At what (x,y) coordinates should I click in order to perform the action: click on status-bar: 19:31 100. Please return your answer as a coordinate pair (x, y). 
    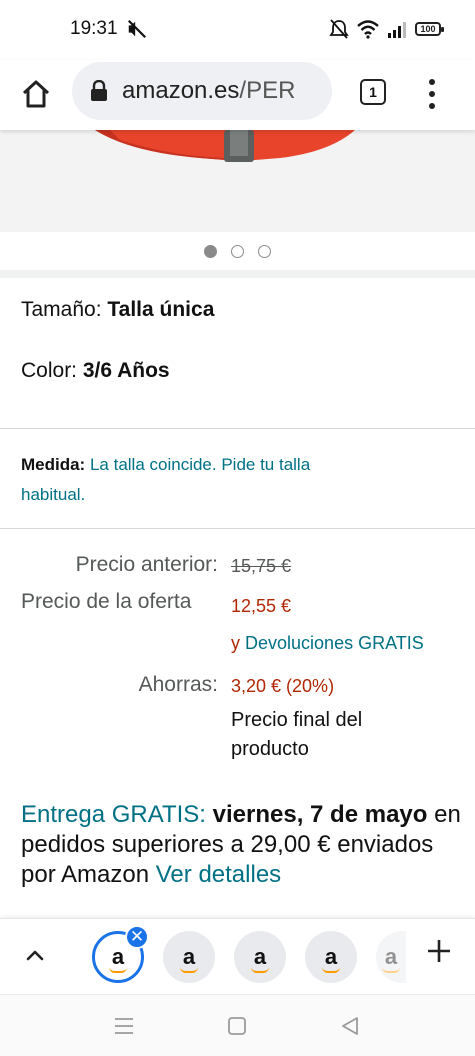
    Looking at the image, I should click on (237, 30).